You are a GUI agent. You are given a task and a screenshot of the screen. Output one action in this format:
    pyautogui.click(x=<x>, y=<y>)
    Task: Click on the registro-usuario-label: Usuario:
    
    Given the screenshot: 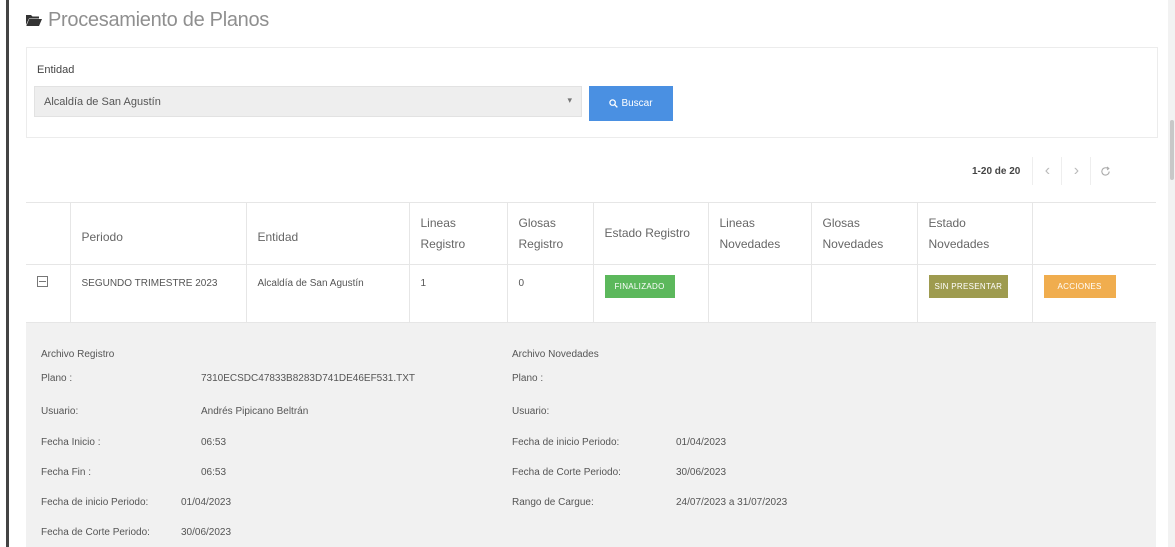 What is the action you would take?
    pyautogui.click(x=60, y=411)
    